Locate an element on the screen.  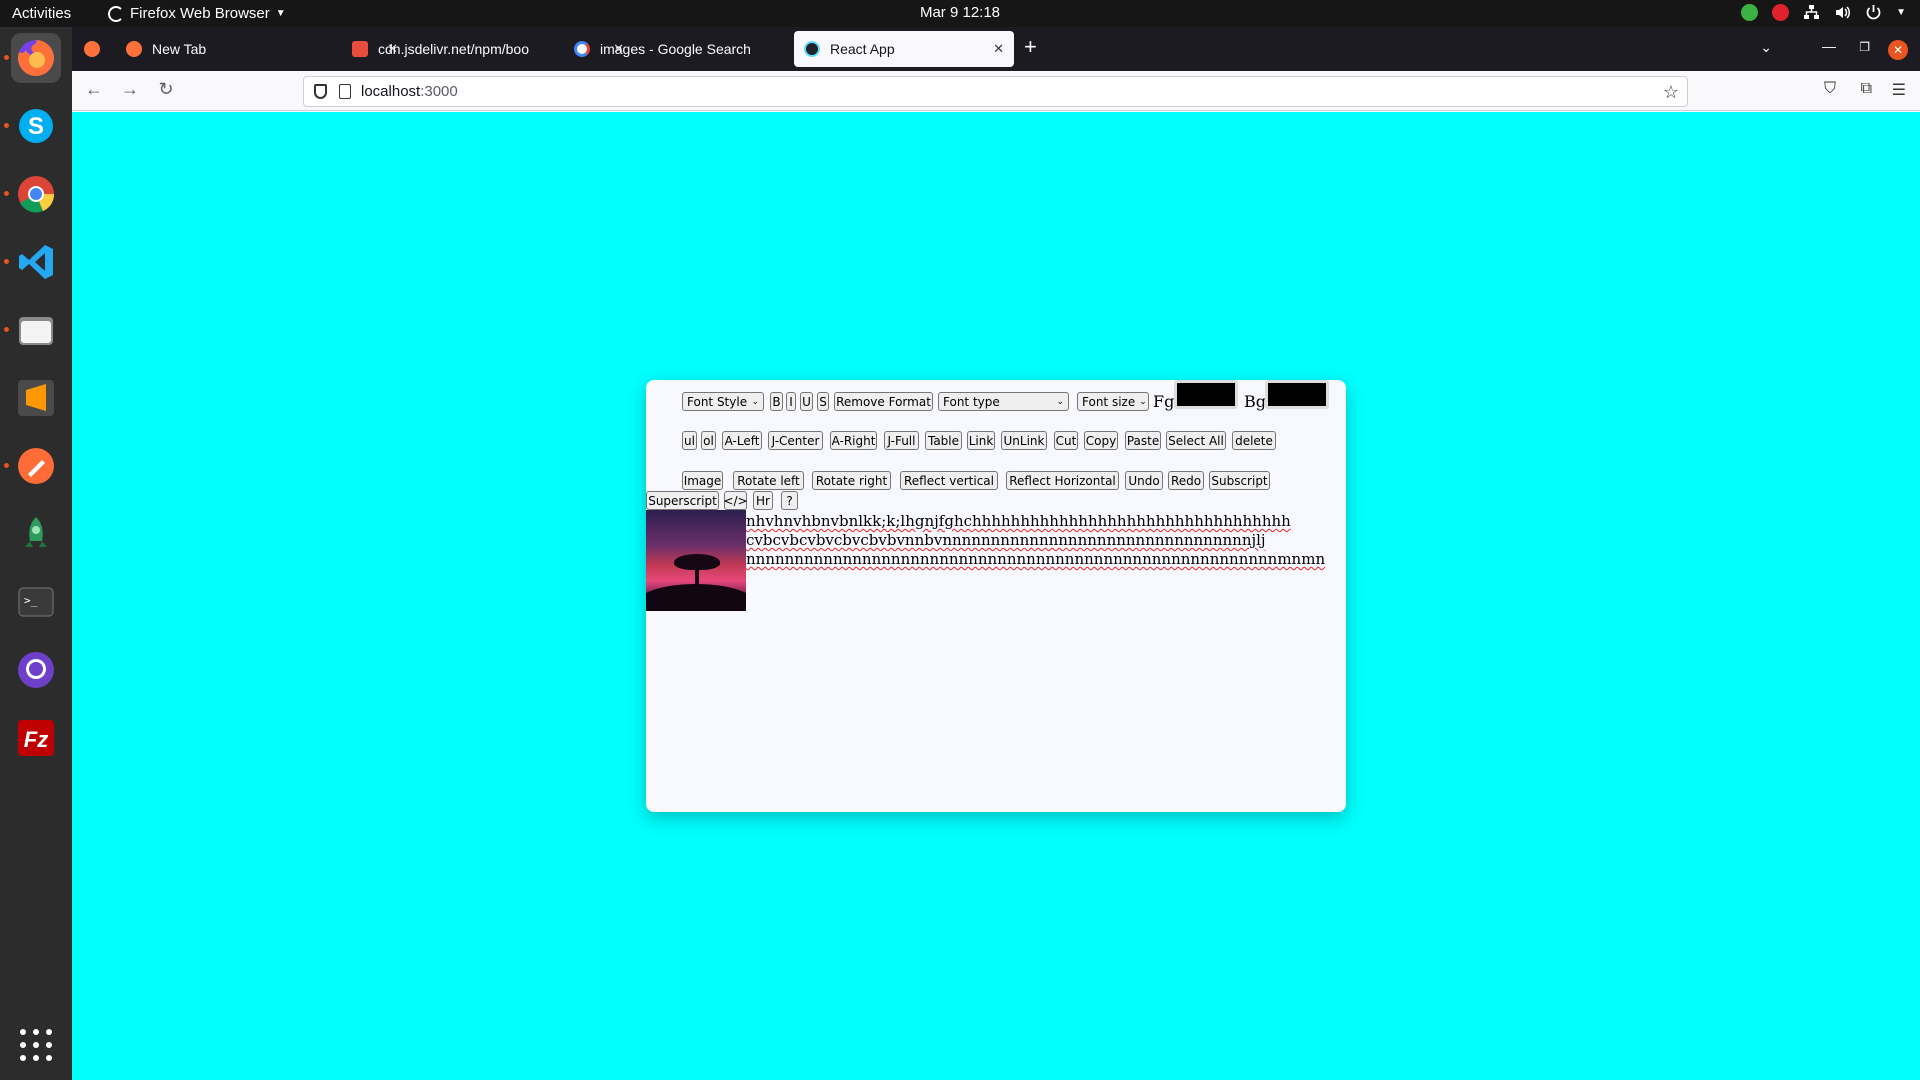
tracking-protection-shield-icon is located at coordinates (320, 91).